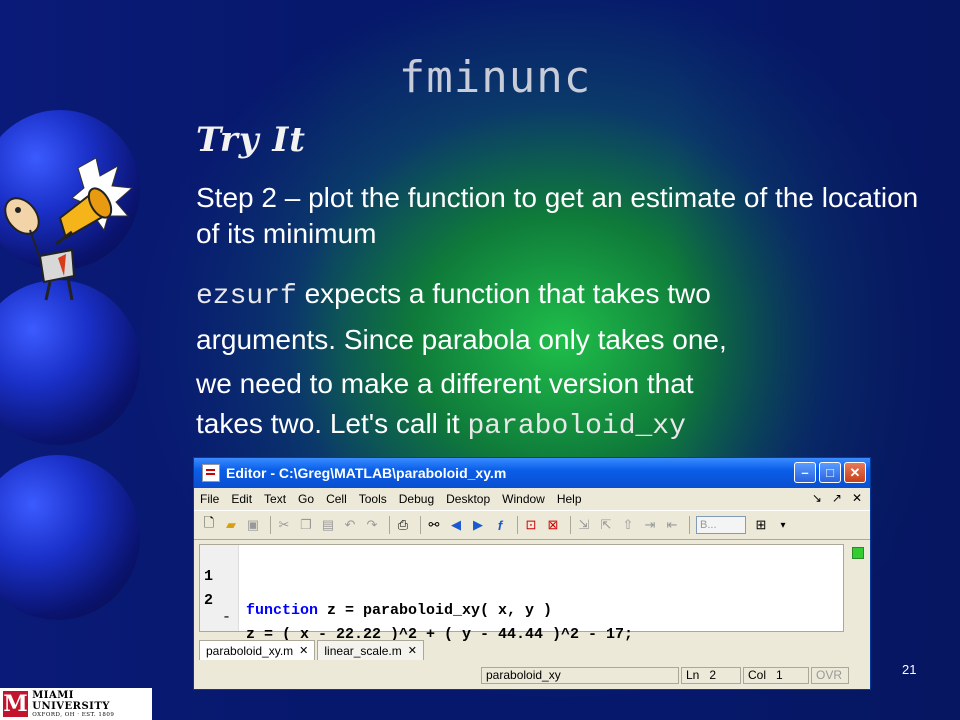 This screenshot has width=960, height=720. What do you see at coordinates (521, 635) in the screenshot?
I see `horizontal-scrollbar` at bounding box center [521, 635].